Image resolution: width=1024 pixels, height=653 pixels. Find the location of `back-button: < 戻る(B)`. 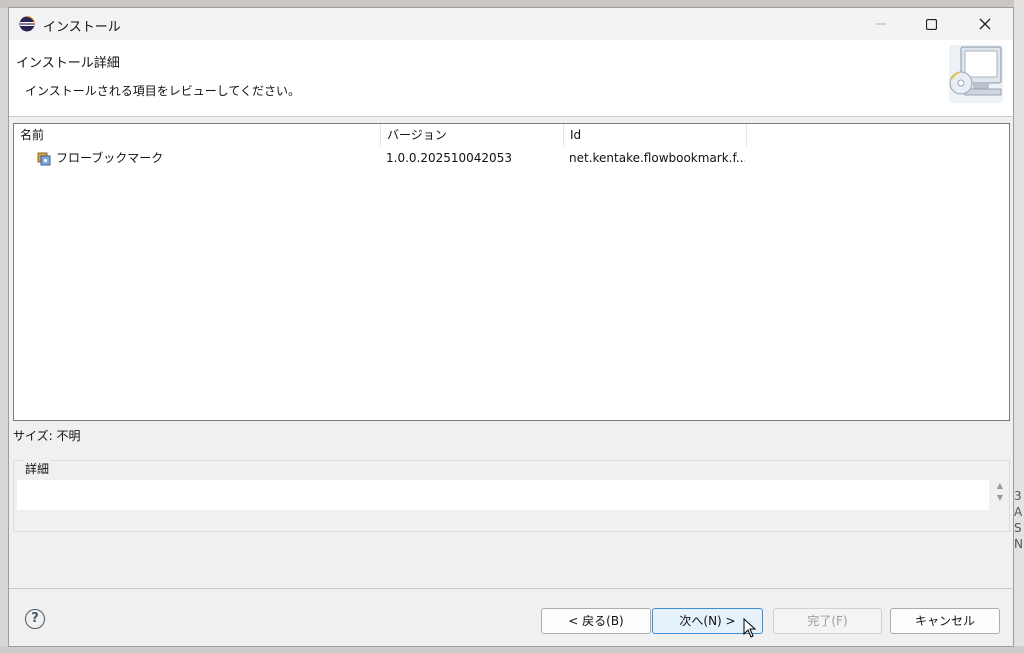

back-button: < 戻る(B) is located at coordinates (596, 621).